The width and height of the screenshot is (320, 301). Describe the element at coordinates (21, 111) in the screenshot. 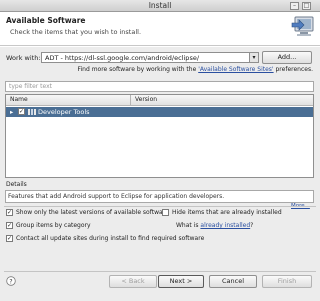

I see `row-checkbox: ✓` at that location.